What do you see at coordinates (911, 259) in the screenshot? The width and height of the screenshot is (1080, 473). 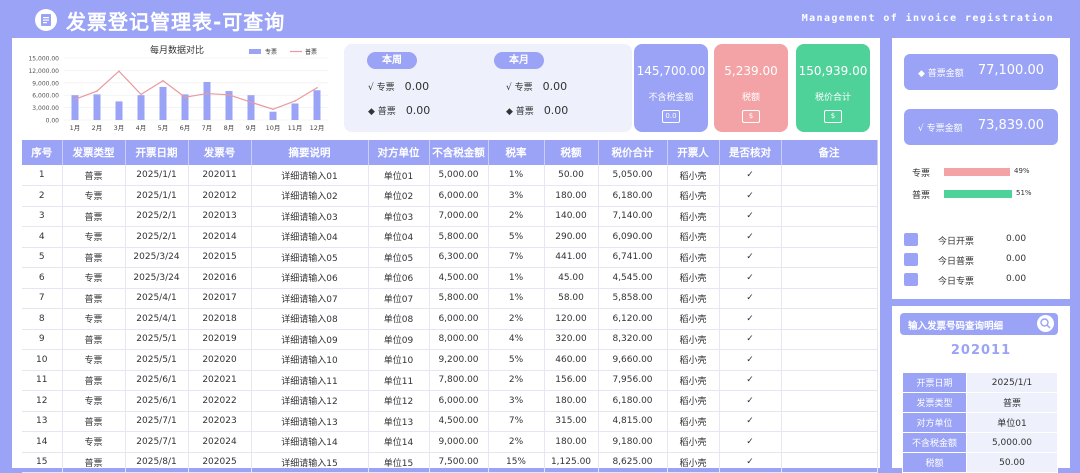 I see `card-icon` at bounding box center [911, 259].